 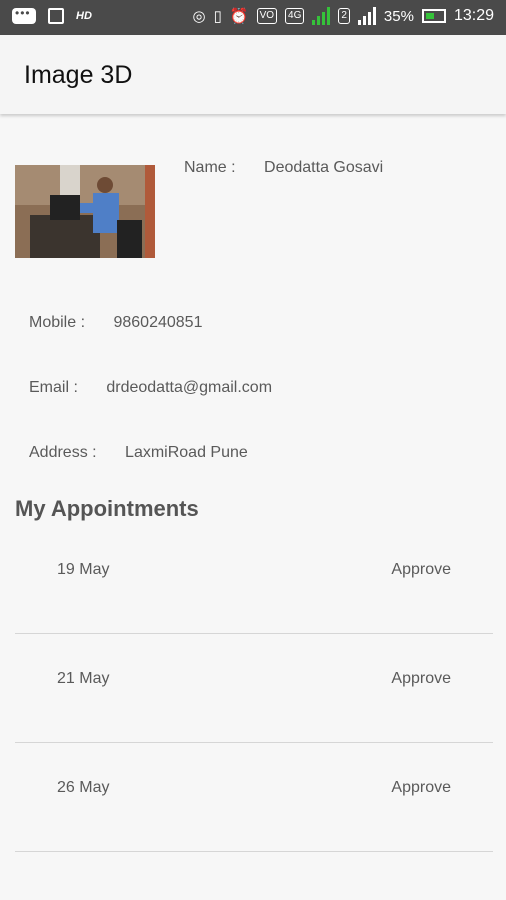 What do you see at coordinates (217, 16) in the screenshot?
I see `vibrate-icon: ▯` at bounding box center [217, 16].